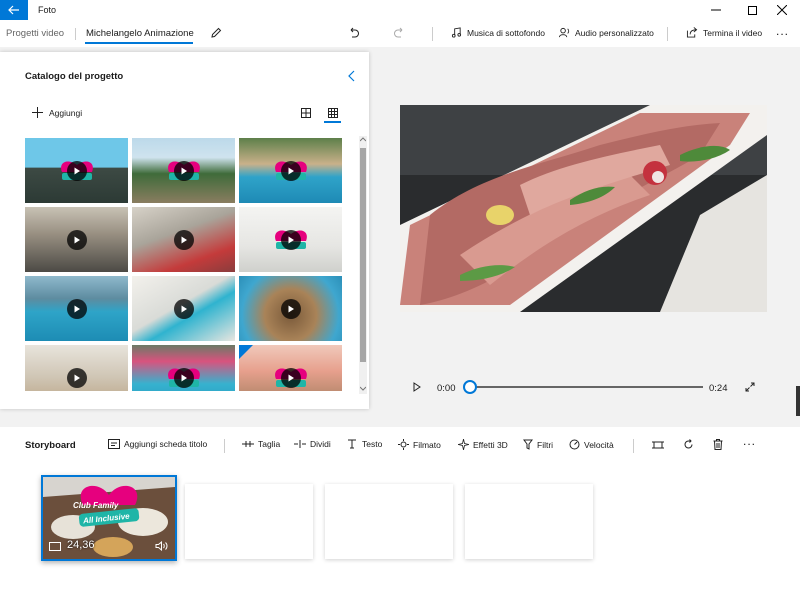  I want to click on grid-small-icon, so click(333, 113).